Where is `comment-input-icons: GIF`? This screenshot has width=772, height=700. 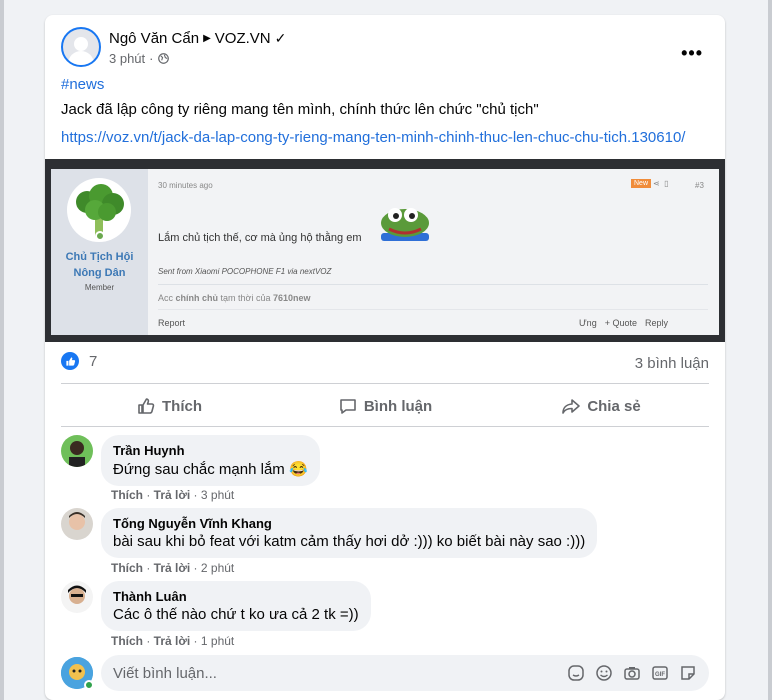
comment-input-icons: GIF is located at coordinates (638, 673).